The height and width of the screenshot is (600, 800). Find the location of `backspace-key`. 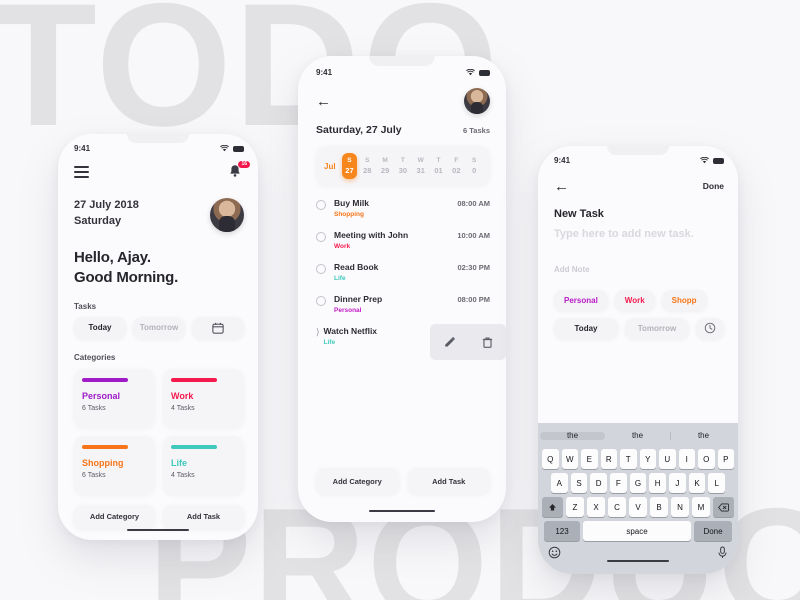

backspace-key is located at coordinates (723, 507).